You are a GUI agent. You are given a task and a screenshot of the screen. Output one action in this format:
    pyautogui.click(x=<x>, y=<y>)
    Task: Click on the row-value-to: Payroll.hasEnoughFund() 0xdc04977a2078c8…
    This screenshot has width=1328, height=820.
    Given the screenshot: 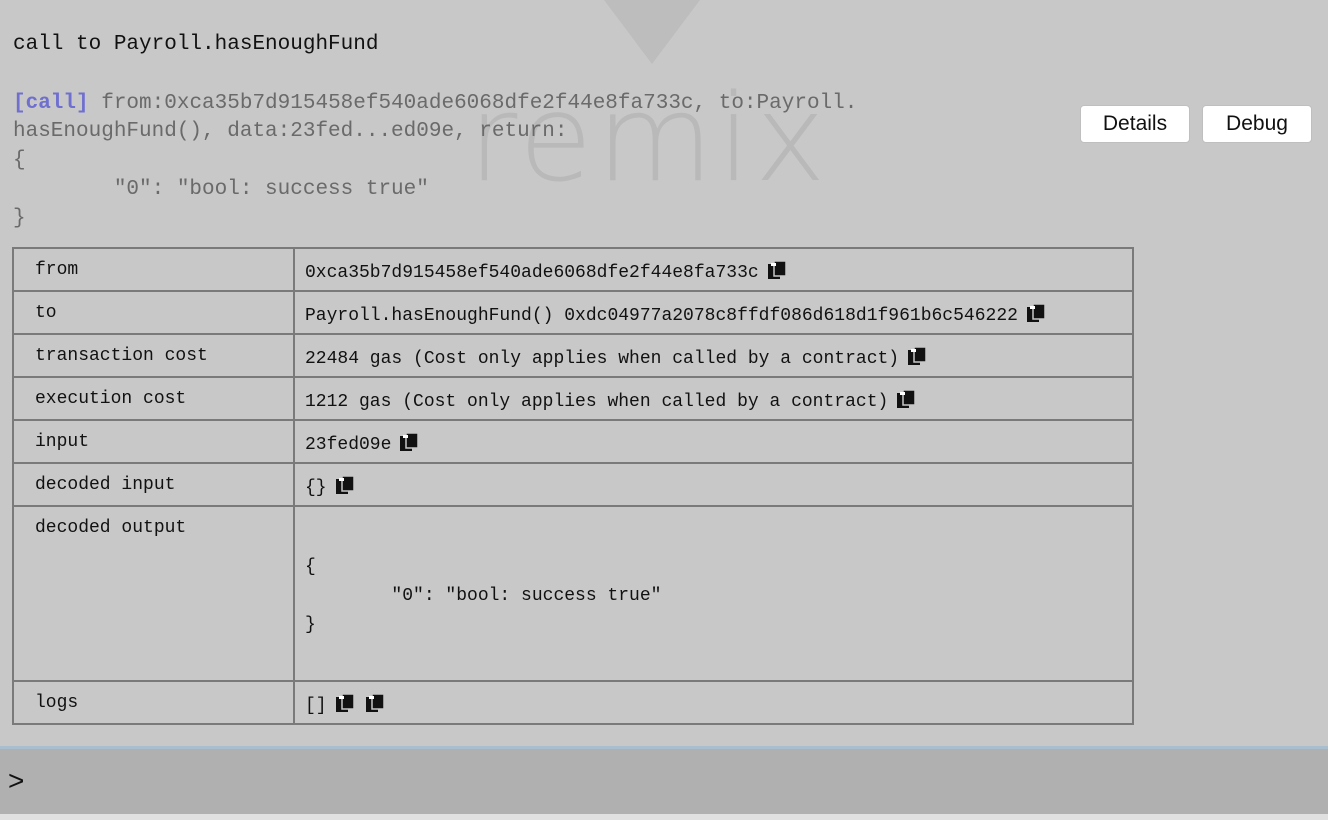 What is the action you would take?
    pyautogui.click(x=713, y=312)
    